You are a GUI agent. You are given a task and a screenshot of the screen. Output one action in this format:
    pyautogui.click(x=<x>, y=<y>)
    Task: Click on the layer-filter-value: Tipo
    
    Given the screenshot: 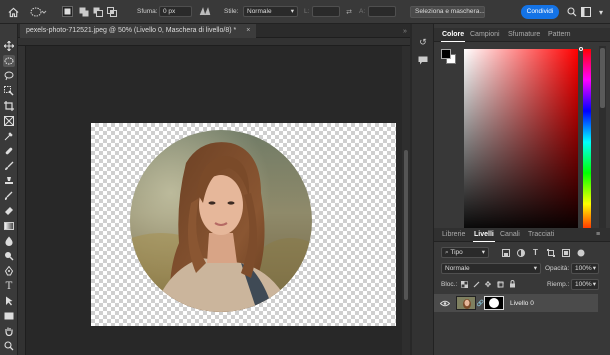 What is the action you would take?
    pyautogui.click(x=456, y=252)
    